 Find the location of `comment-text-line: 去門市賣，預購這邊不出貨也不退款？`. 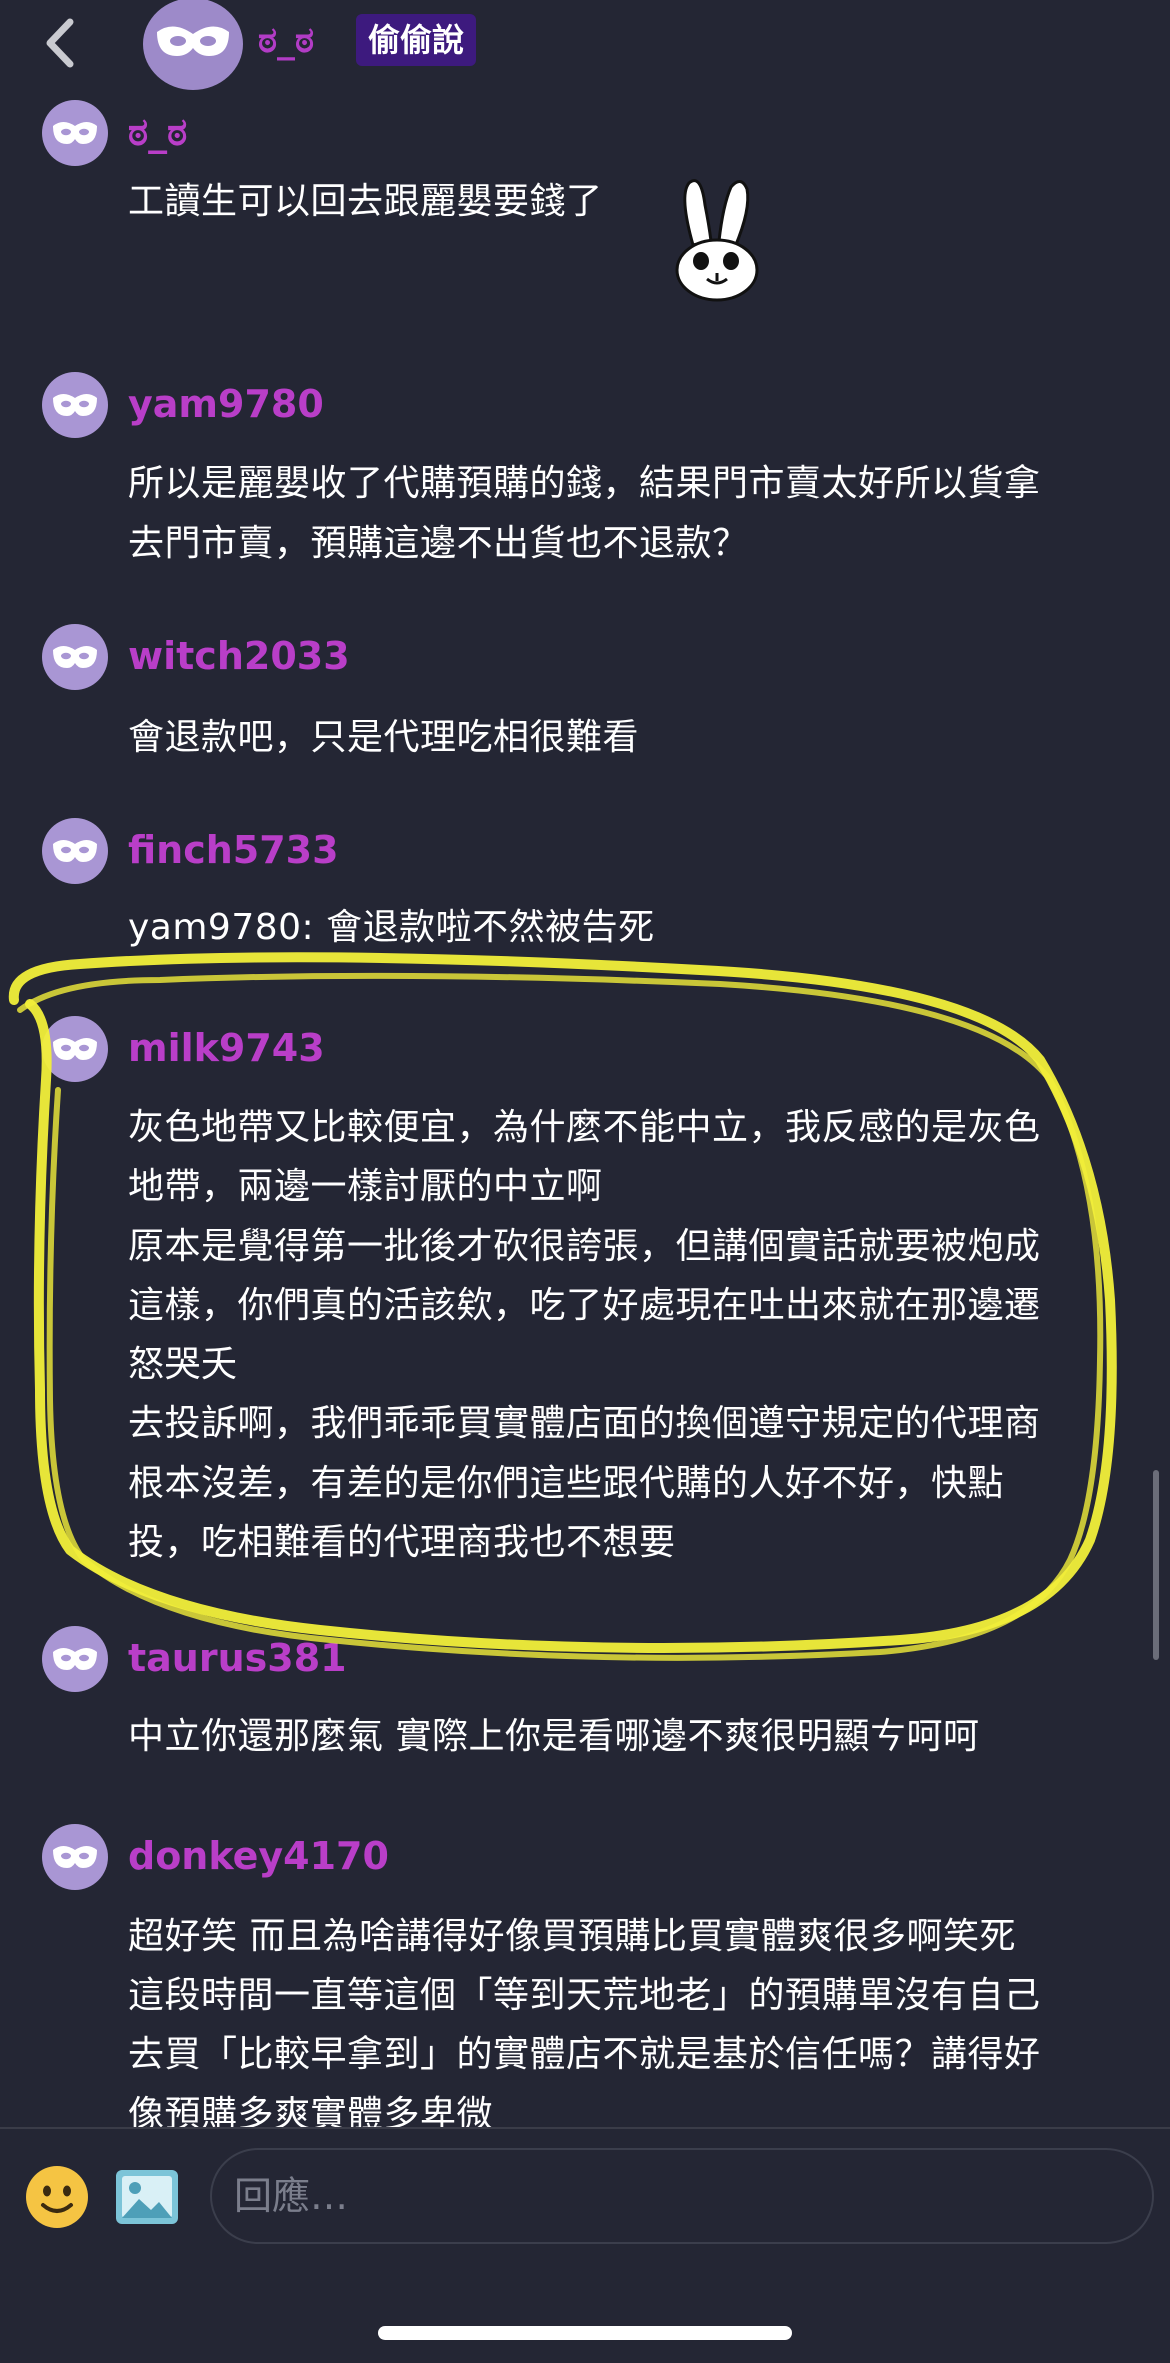

comment-text-line: 去門市賣，預購這邊不出貨也不退款？ is located at coordinates (438, 543).